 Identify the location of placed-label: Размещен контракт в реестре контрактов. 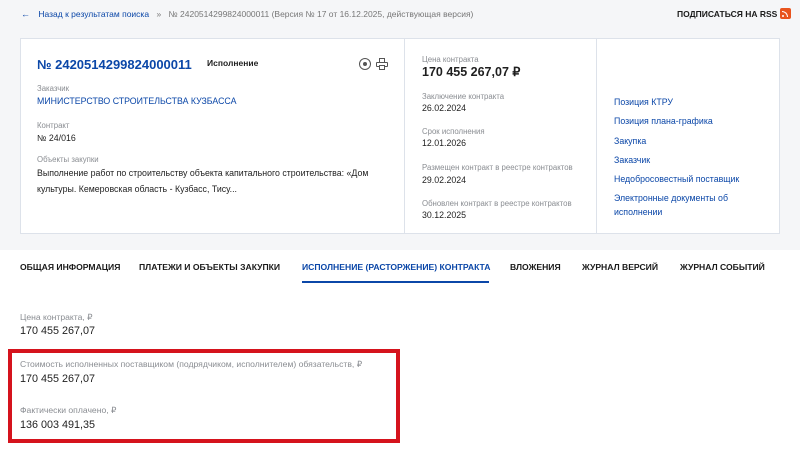
(497, 167).